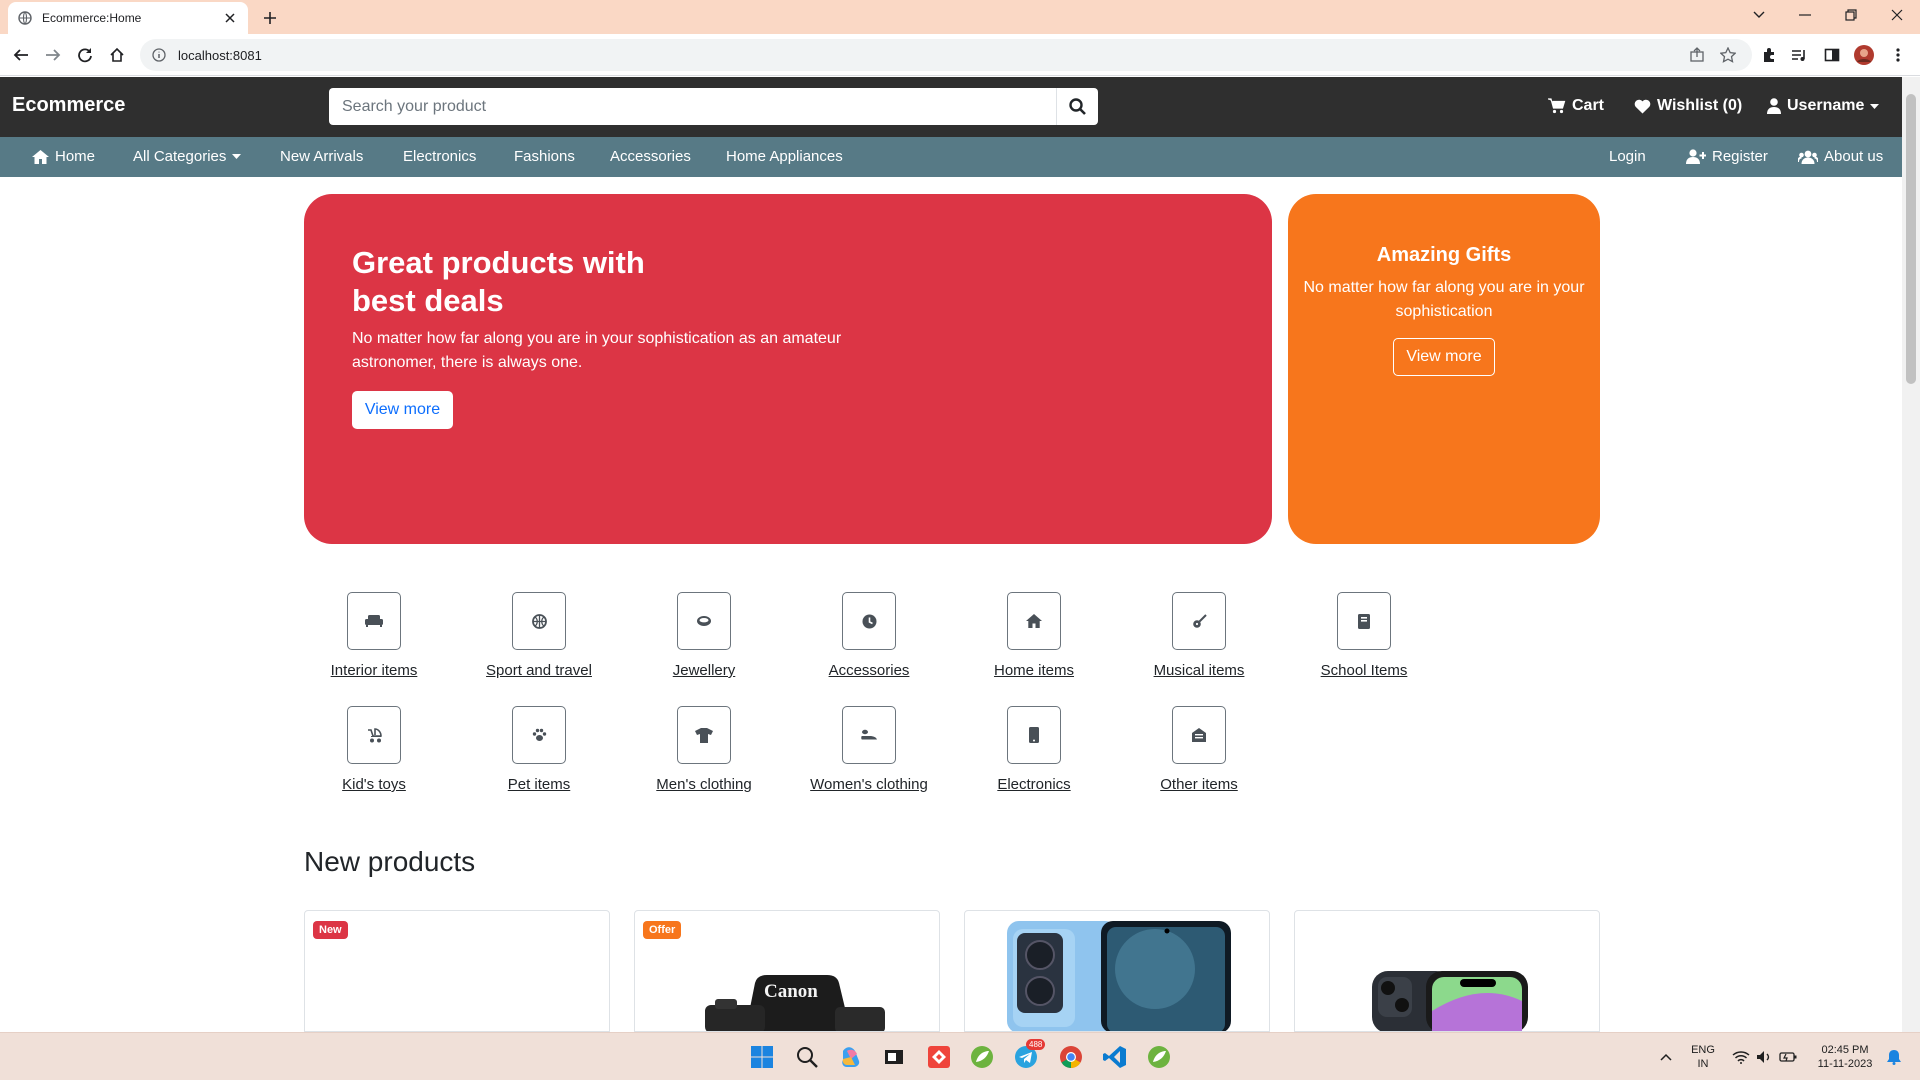  I want to click on cart-link: Cart, so click(1576, 106).